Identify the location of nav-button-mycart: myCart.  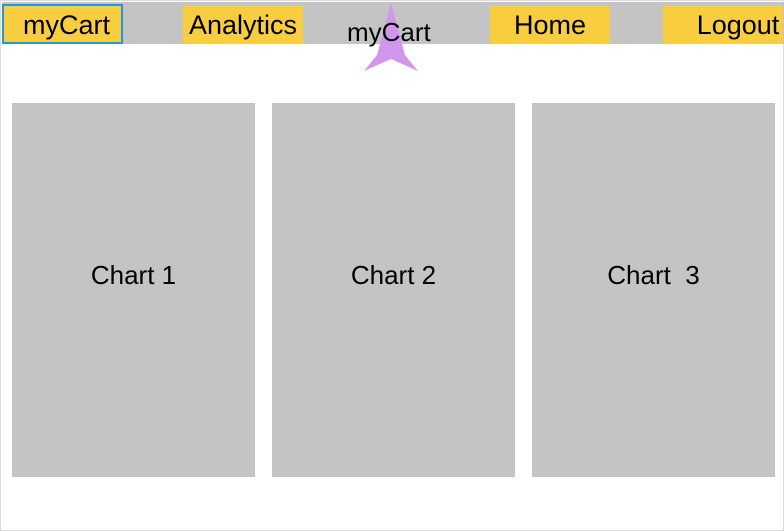
(62, 24).